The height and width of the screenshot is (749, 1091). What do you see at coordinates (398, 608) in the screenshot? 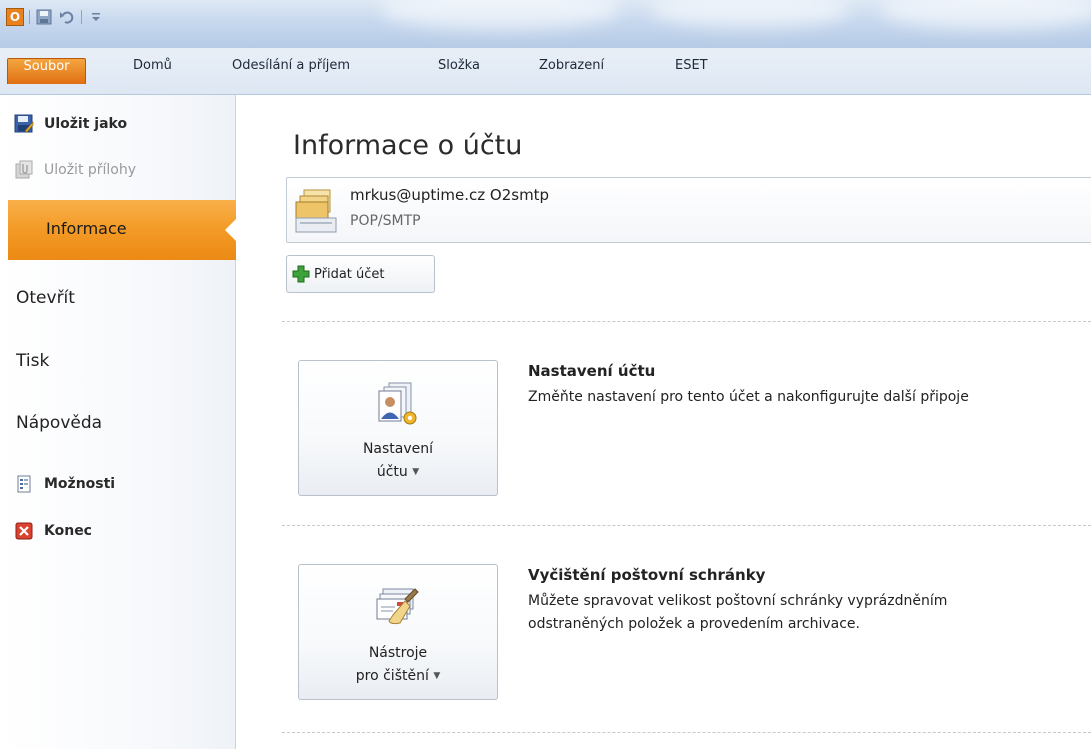
I see `cleanup-tools-icon` at bounding box center [398, 608].